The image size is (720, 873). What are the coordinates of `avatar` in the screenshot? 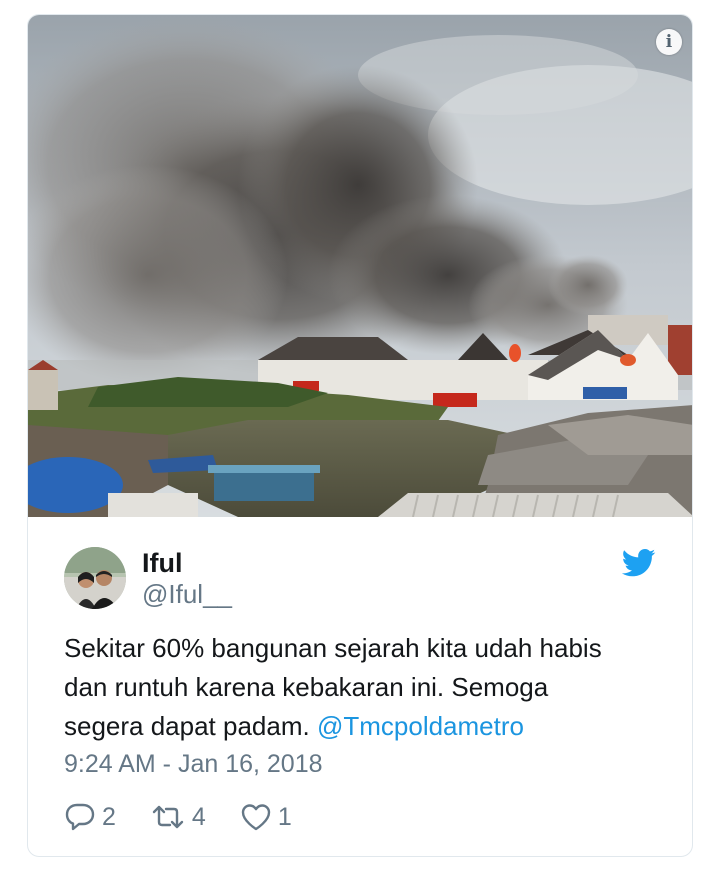 It's located at (95, 578).